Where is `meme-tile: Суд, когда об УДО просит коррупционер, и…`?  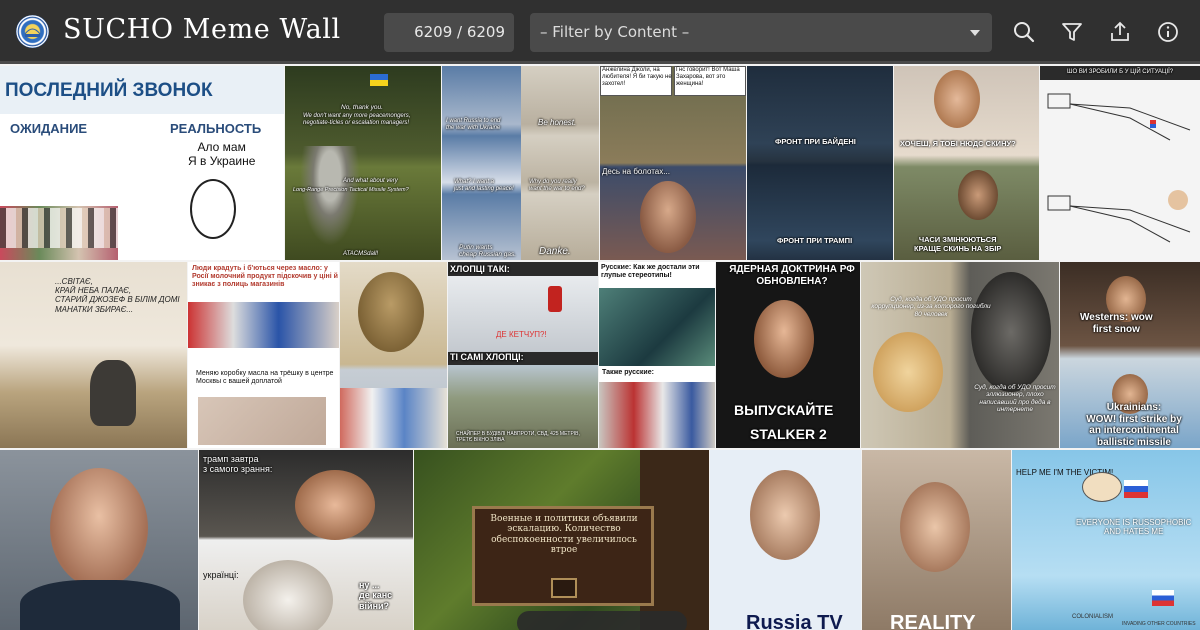
meme-tile: Суд, когда об УДО просит коррупционер, и… is located at coordinates (960, 355).